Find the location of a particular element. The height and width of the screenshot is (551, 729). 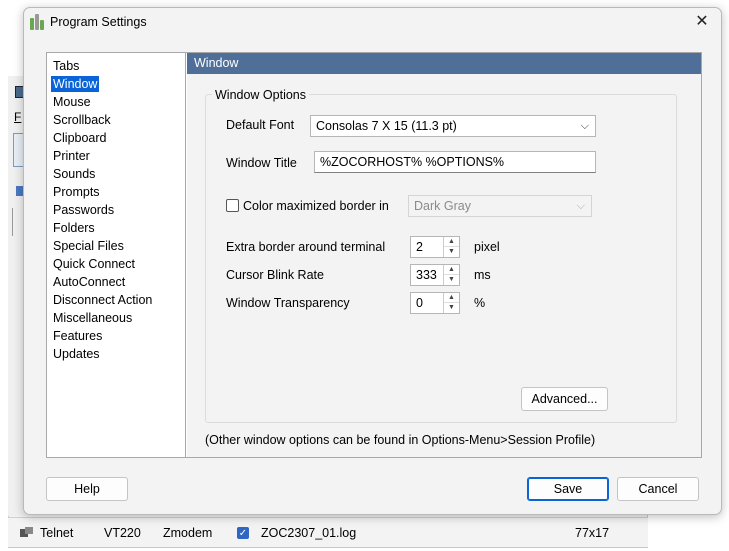

status-transfer: Zmodem is located at coordinates (188, 533).